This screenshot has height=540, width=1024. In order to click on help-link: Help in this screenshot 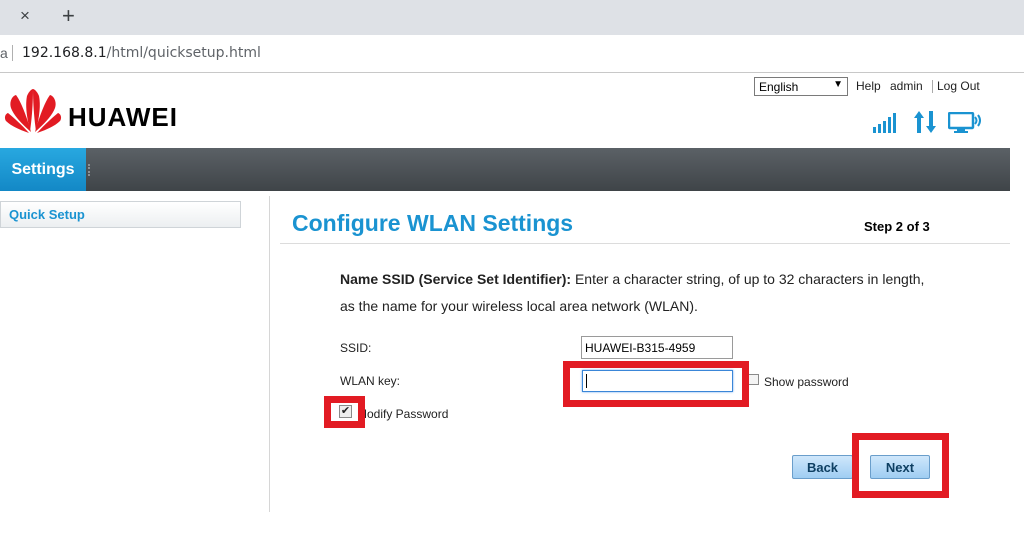, I will do `click(868, 86)`.